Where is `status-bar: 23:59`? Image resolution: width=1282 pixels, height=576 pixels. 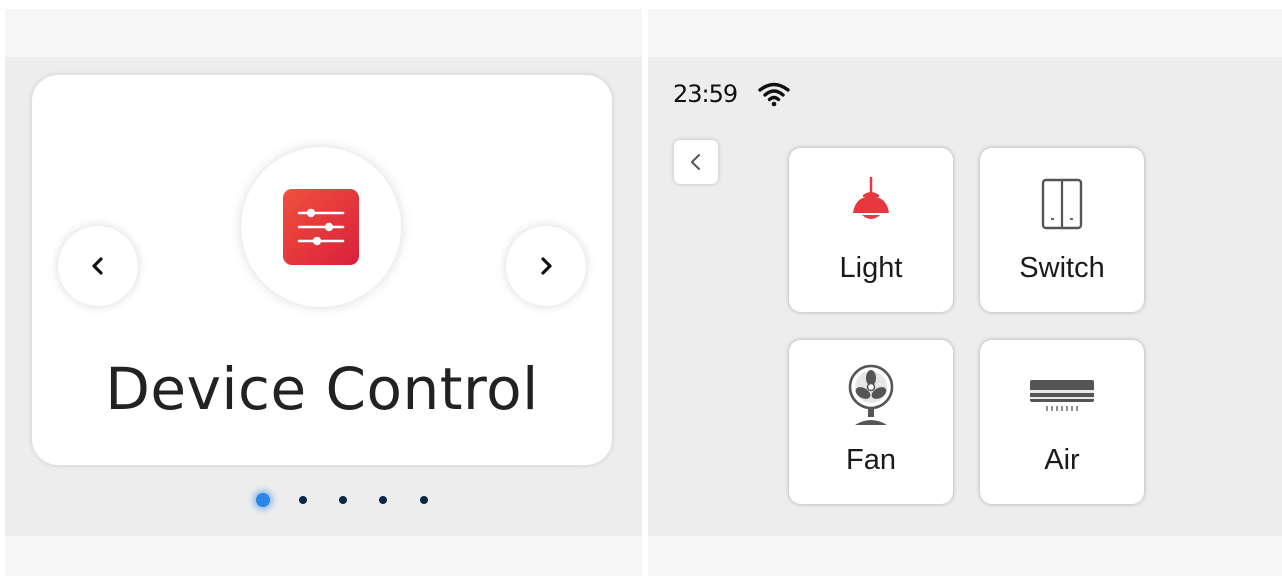 status-bar: 23:59 is located at coordinates (732, 94).